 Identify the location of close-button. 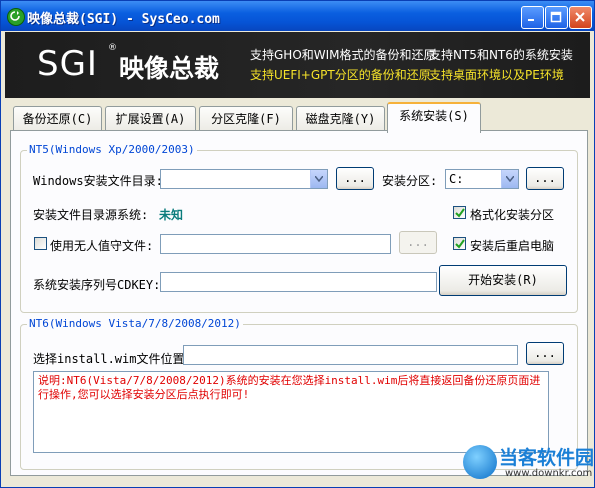
(580, 17).